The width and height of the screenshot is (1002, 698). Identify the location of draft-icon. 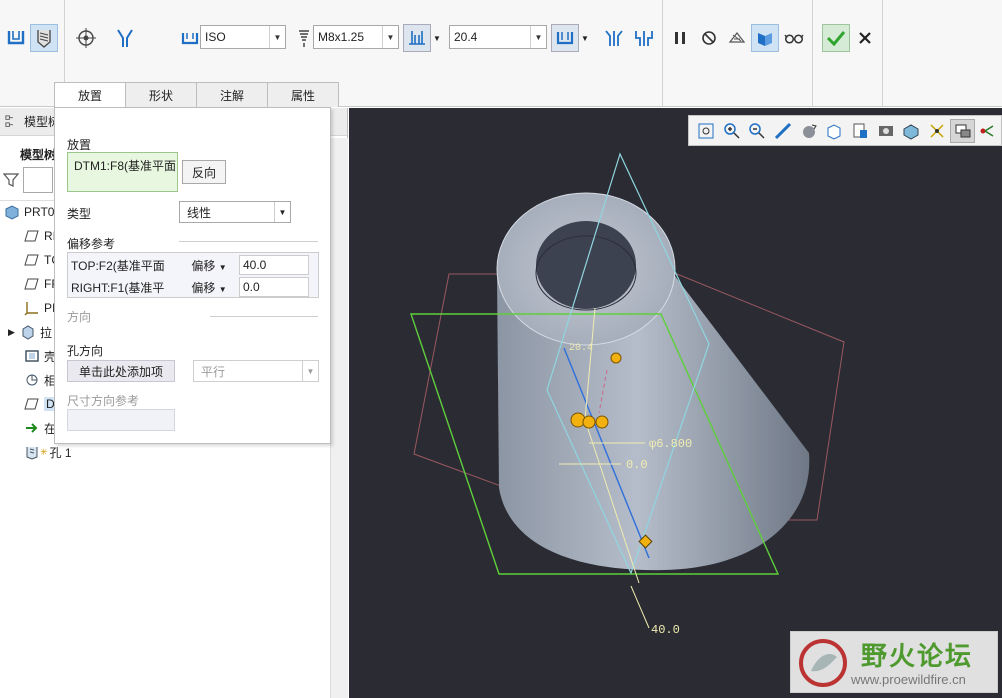
(32, 380).